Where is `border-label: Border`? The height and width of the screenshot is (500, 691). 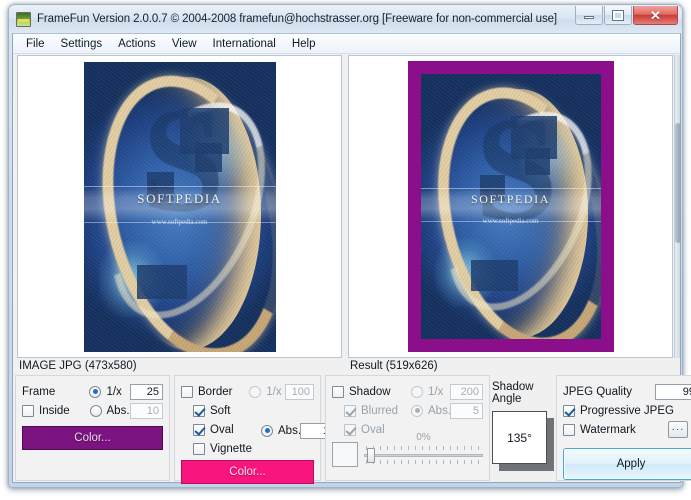 border-label: Border is located at coordinates (215, 391).